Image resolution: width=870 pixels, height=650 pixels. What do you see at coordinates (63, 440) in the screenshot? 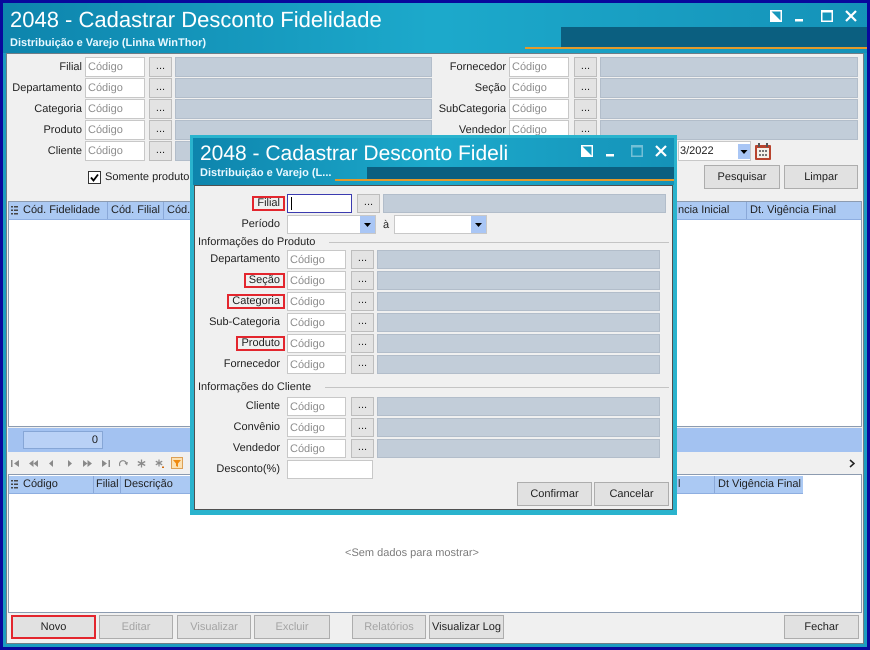
I see `total-cell: 0` at bounding box center [63, 440].